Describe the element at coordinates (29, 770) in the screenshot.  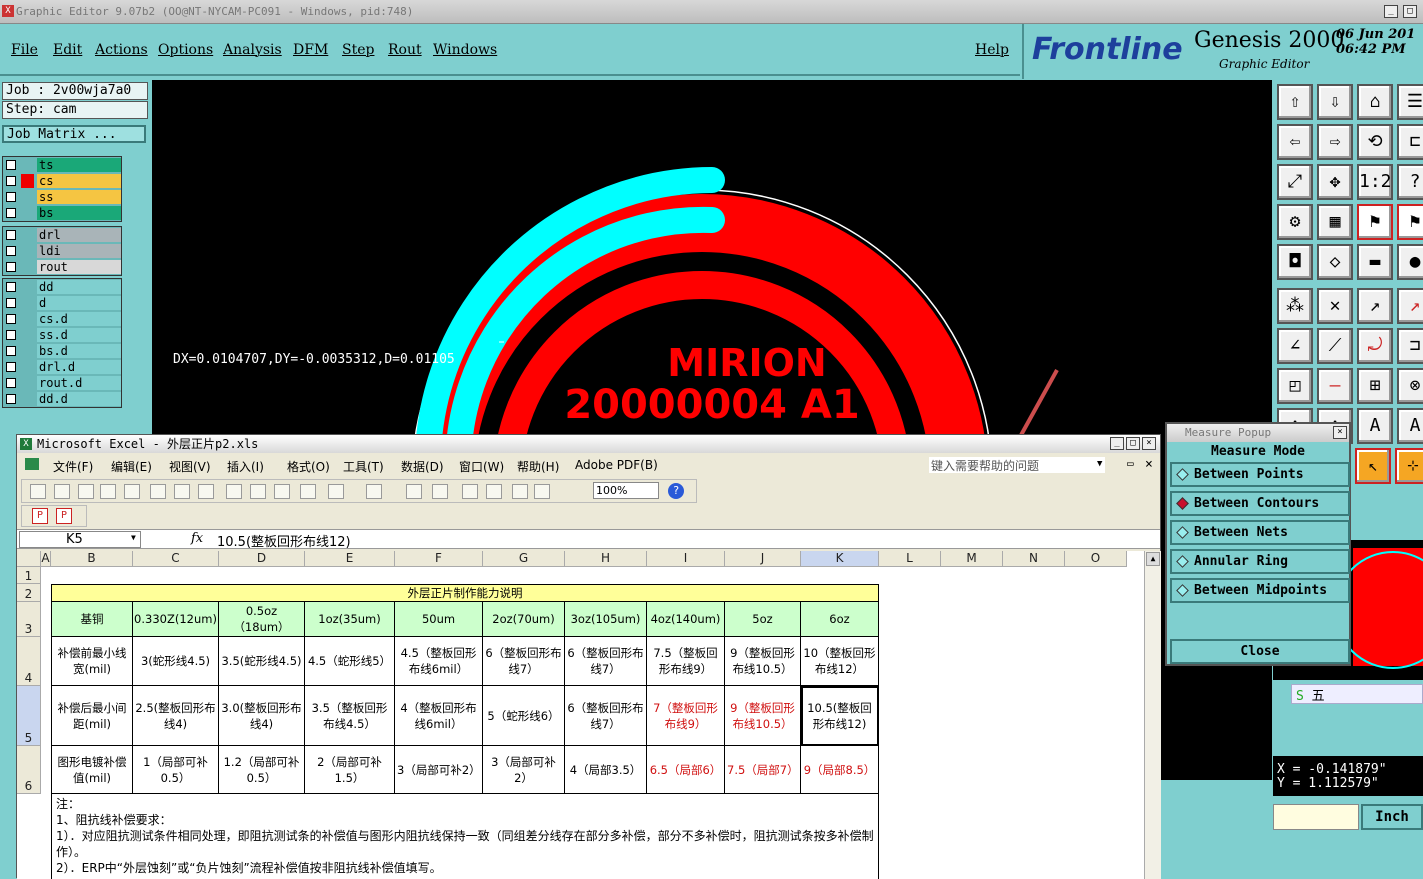
I see `row-header: 6` at that location.